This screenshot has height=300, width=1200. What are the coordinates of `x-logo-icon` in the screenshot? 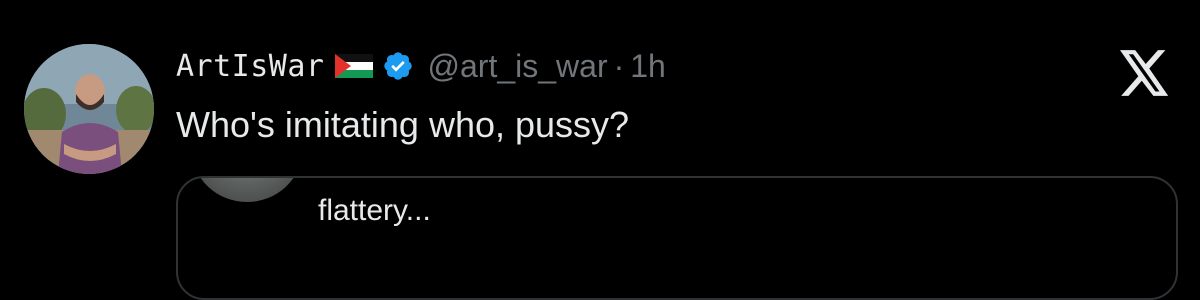 It's located at (1145, 73).